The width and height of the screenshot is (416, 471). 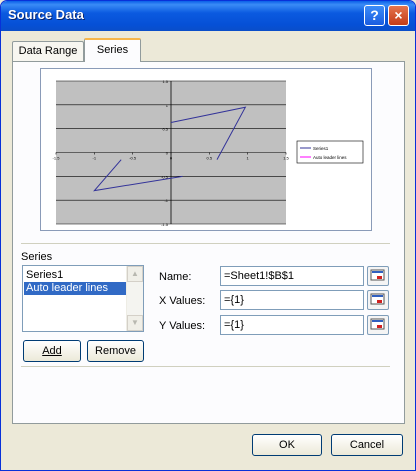 I want to click on separator-top, so click(x=205, y=243).